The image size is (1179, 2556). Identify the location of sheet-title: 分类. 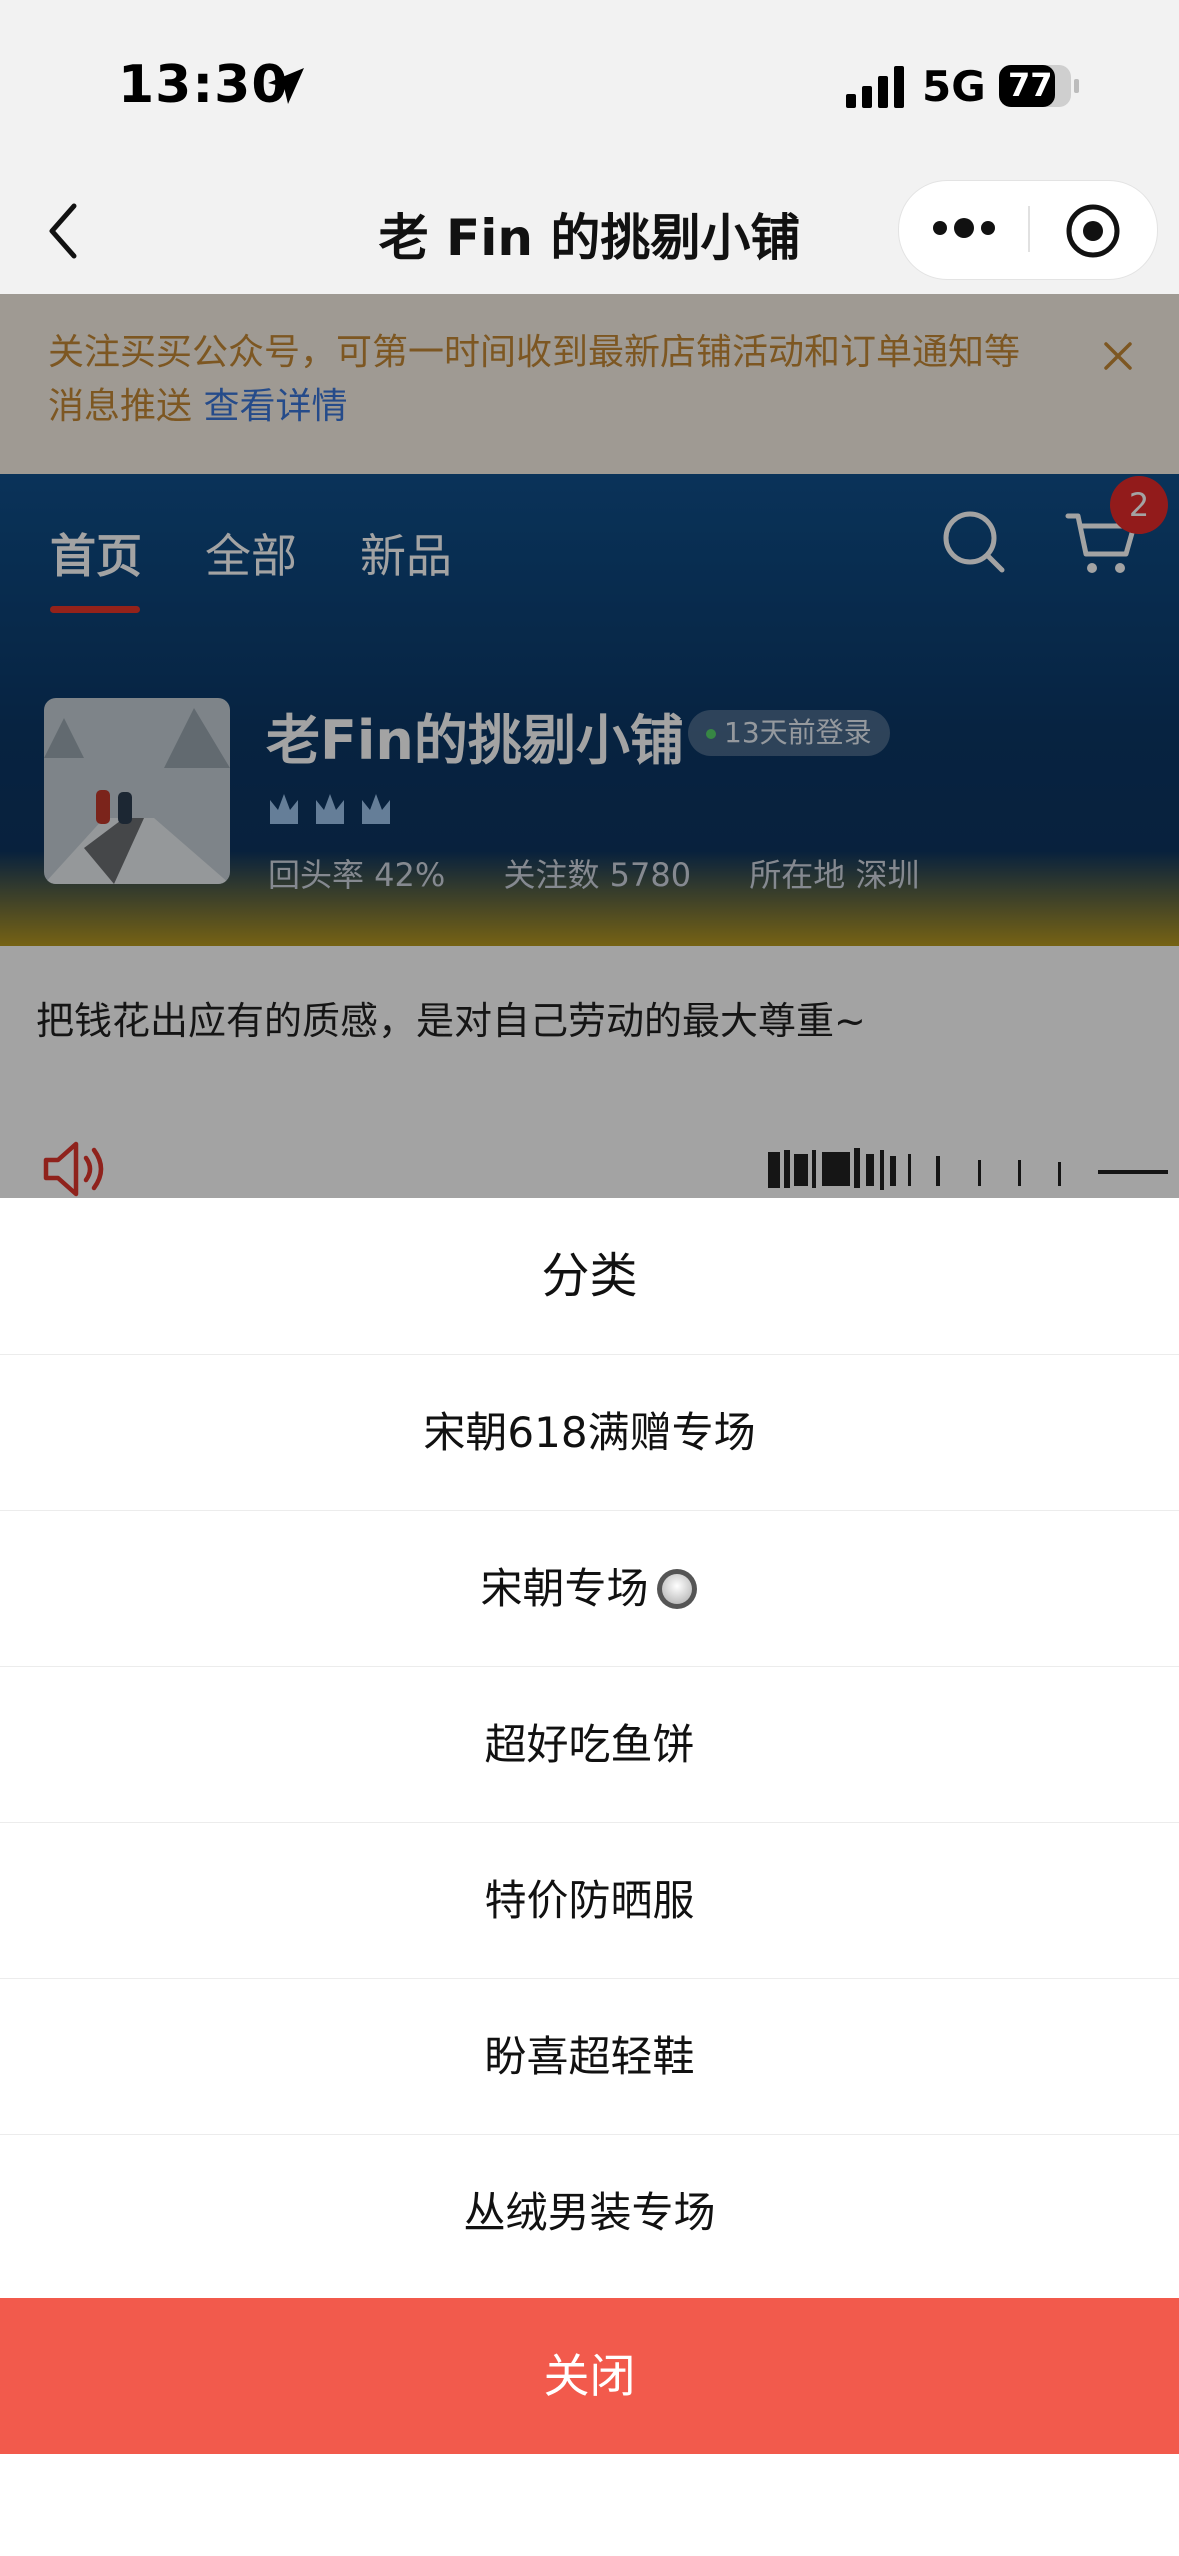
(589, 1276).